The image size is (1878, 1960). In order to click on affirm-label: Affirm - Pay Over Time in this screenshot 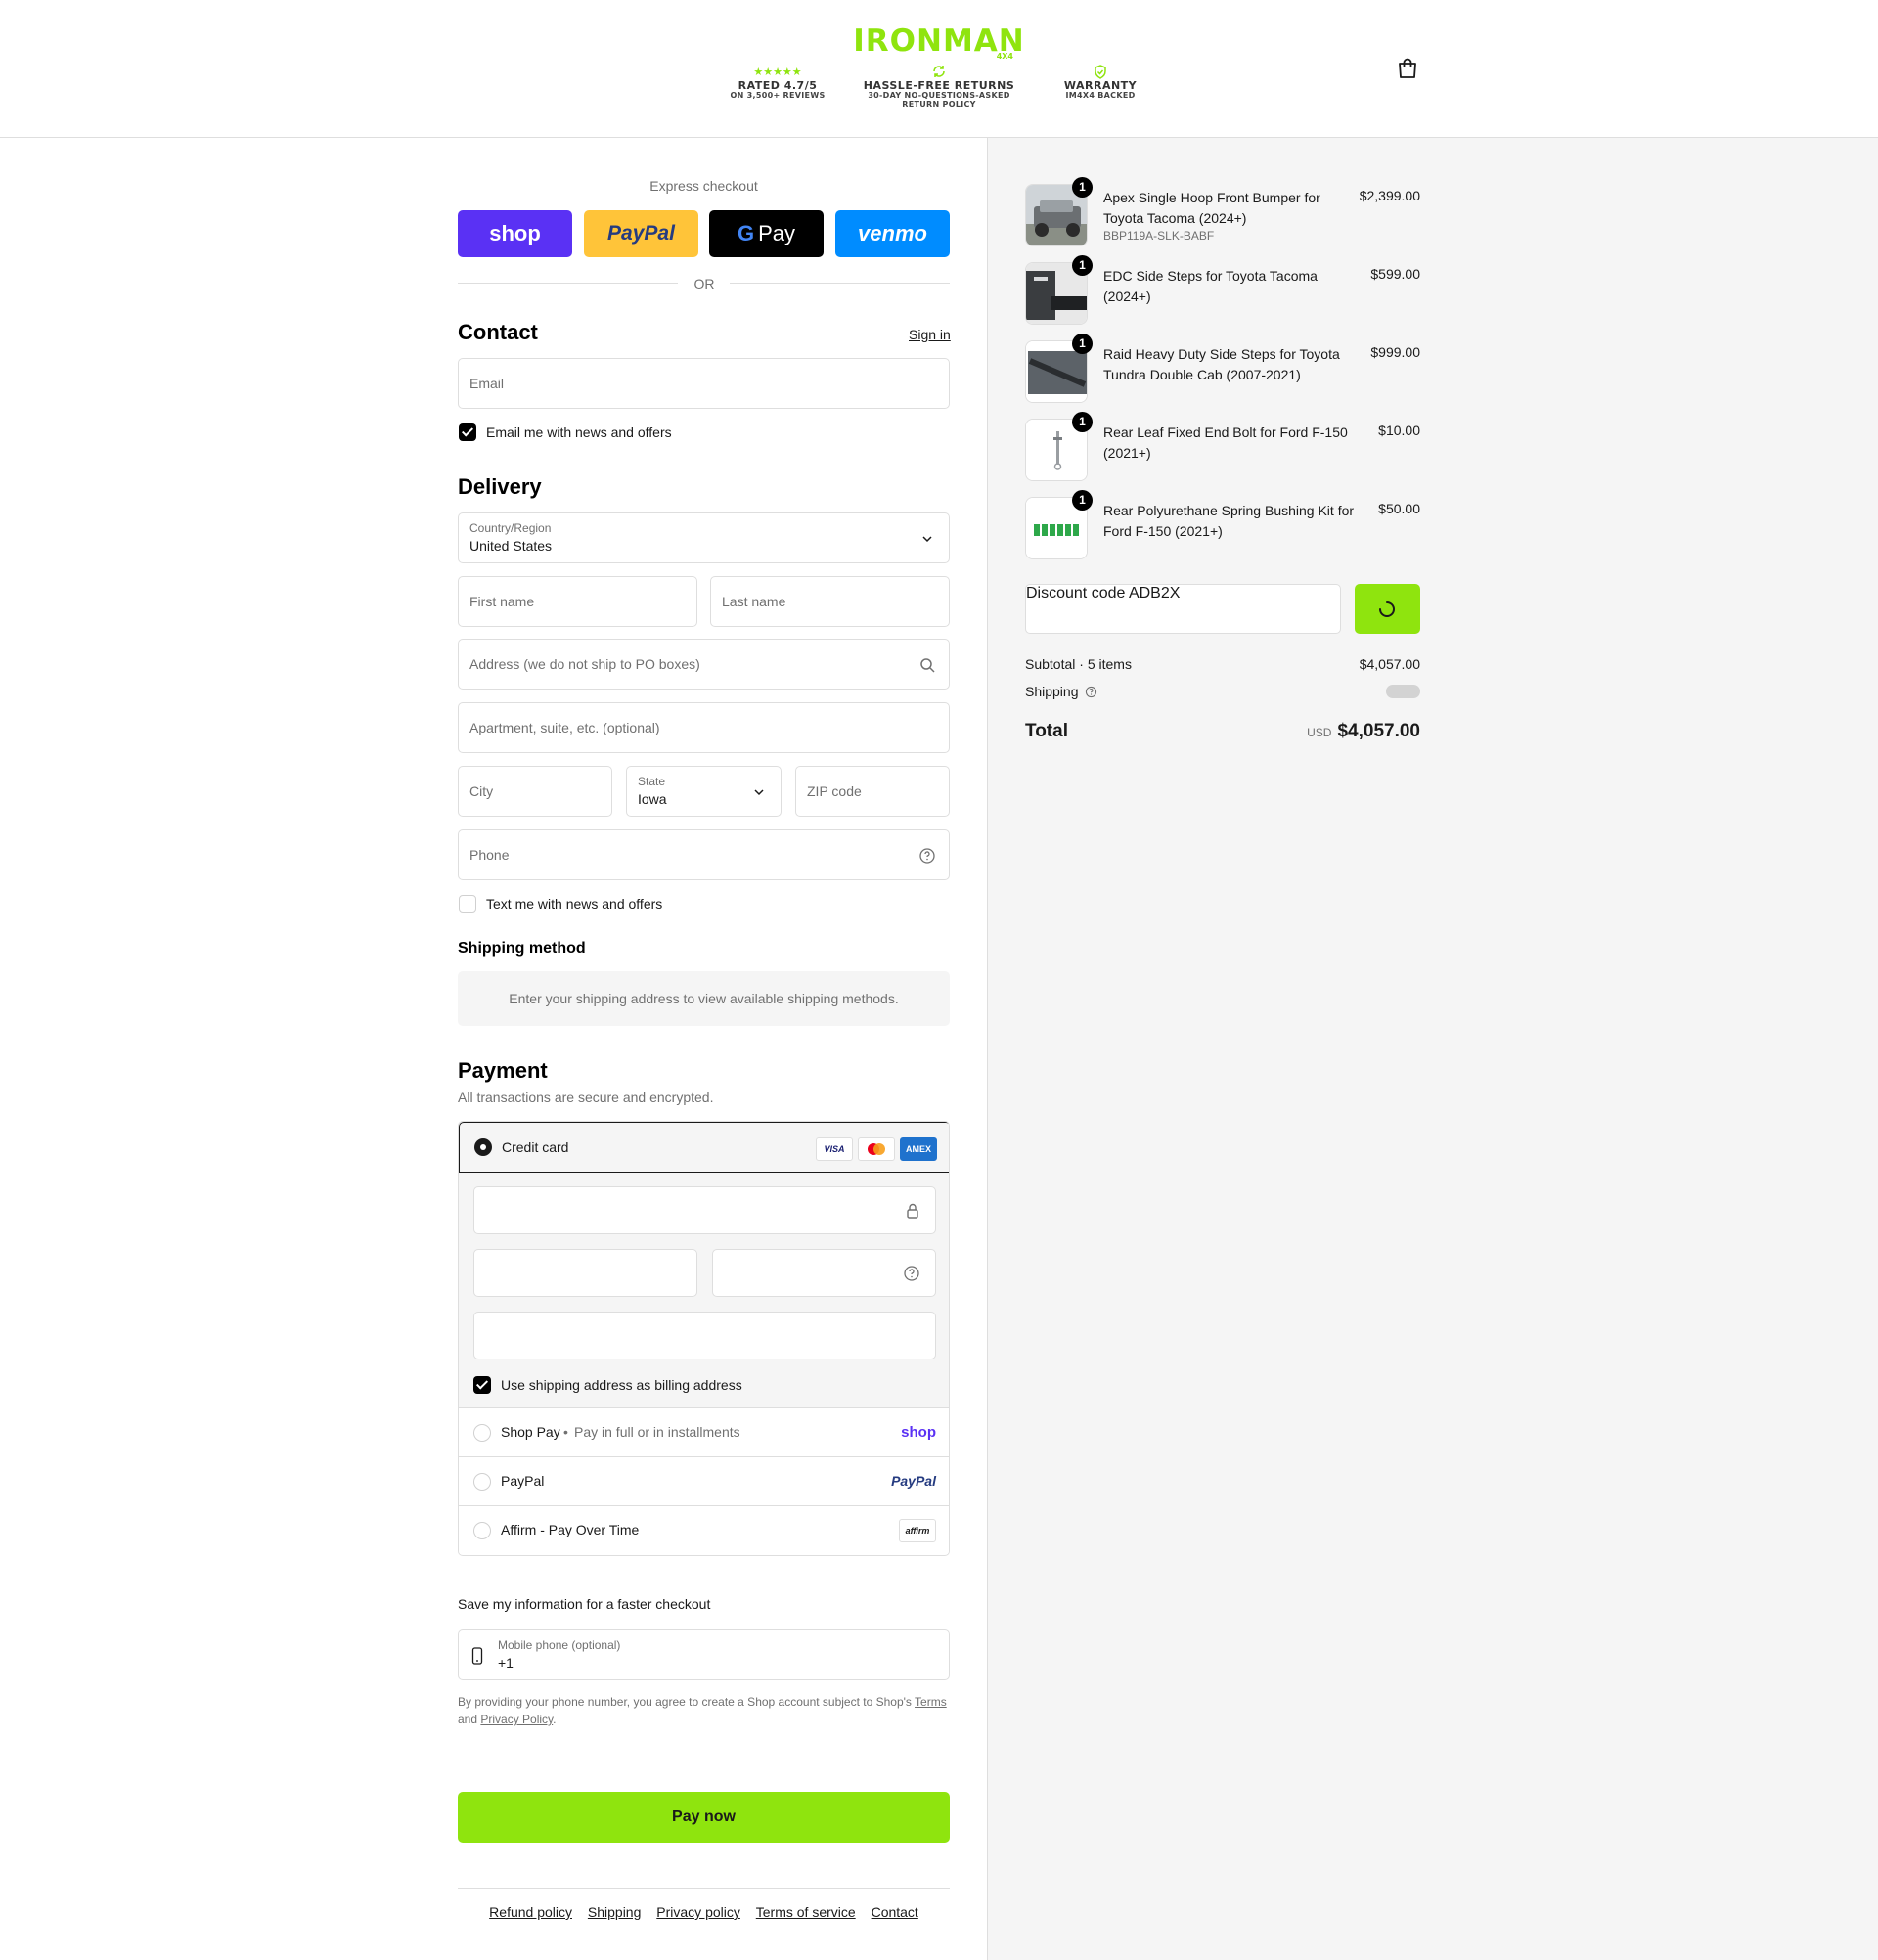, I will do `click(570, 1529)`.